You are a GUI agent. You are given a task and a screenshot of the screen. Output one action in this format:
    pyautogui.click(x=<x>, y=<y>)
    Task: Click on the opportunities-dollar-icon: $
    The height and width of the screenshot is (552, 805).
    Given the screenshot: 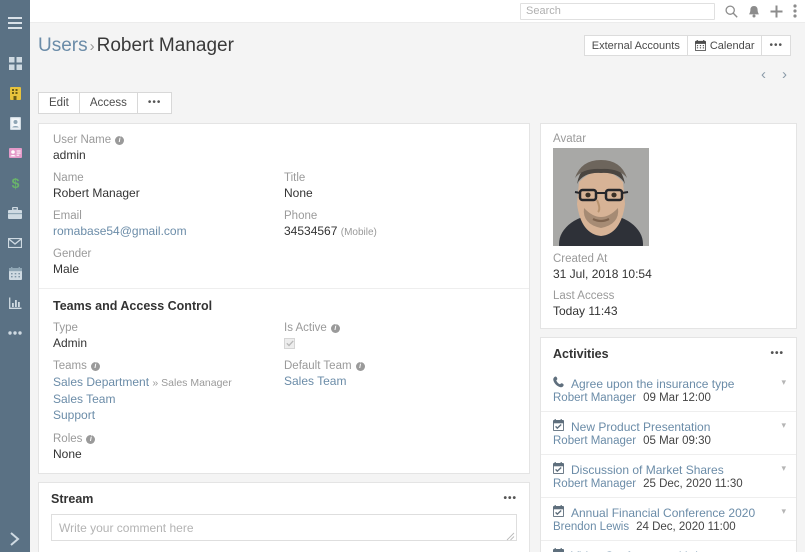 What is the action you would take?
    pyautogui.click(x=15, y=183)
    